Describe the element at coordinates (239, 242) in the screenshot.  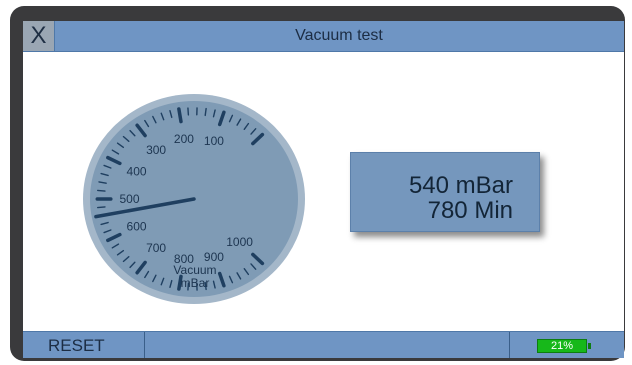
I see `gauge-scale-label: 1000` at that location.